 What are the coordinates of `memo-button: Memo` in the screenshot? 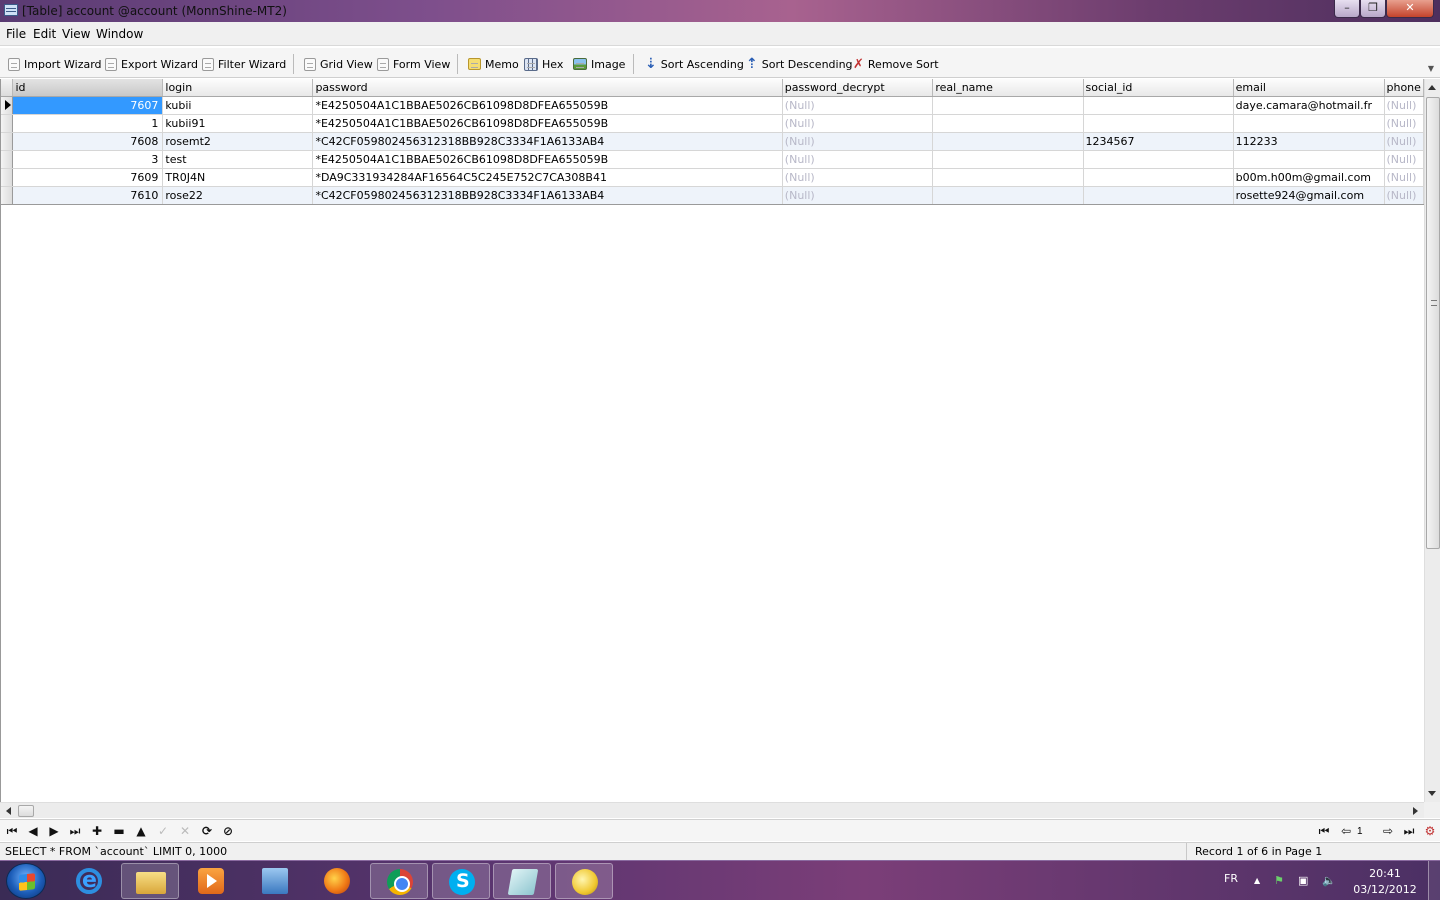 It's located at (493, 64).